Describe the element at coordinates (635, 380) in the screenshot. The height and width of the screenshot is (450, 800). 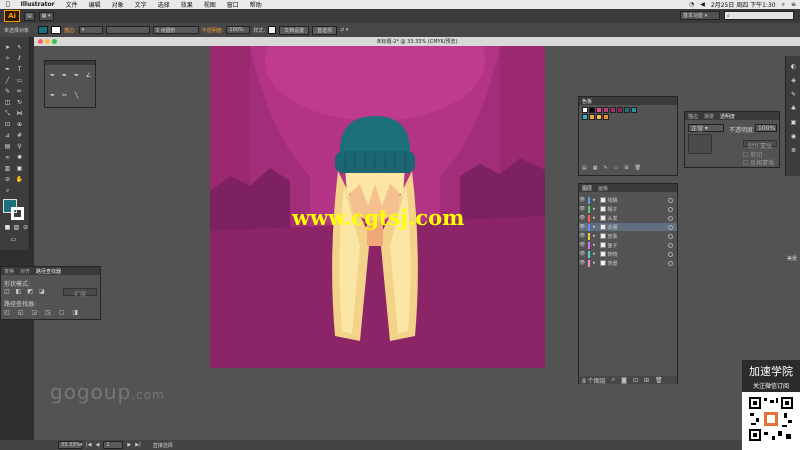
I see `new-sublayer-icon: ⊡` at that location.